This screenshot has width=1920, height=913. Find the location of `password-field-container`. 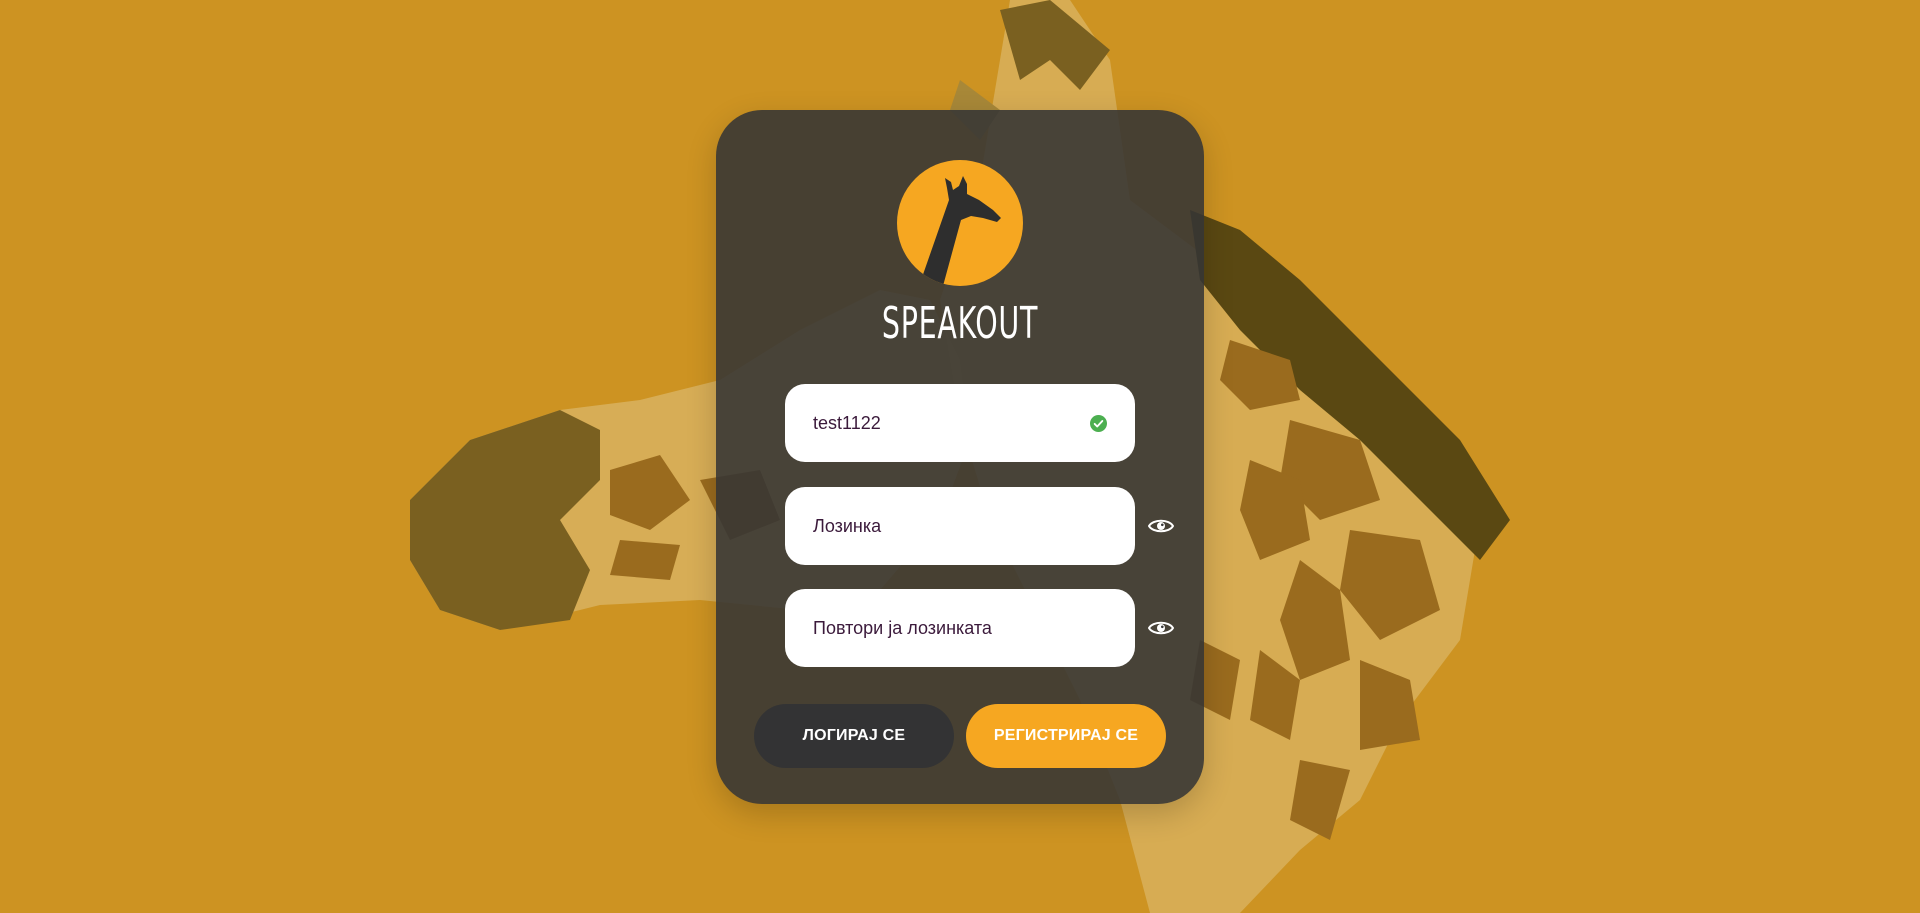

password-field-container is located at coordinates (960, 526).